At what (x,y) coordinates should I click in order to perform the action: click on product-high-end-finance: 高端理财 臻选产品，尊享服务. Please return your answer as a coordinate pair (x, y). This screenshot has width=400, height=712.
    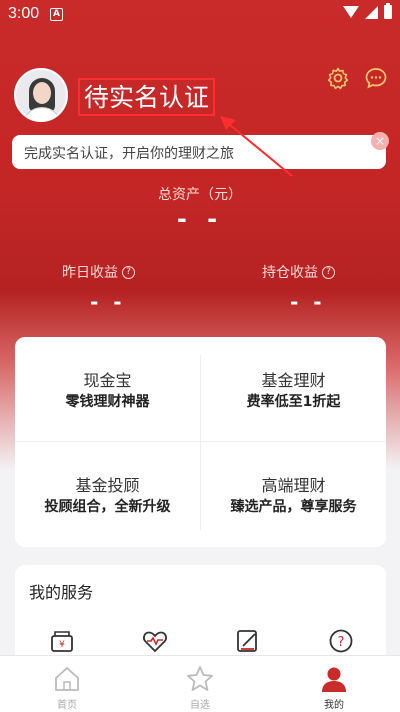
    Looking at the image, I should click on (293, 494).